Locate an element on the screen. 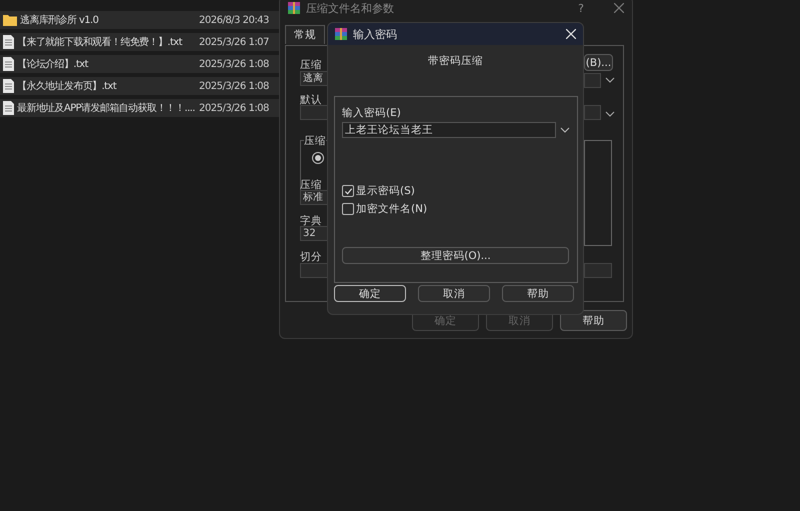 The width and height of the screenshot is (800, 511). checkbox-label: 加密文件名(N) is located at coordinates (392, 209).